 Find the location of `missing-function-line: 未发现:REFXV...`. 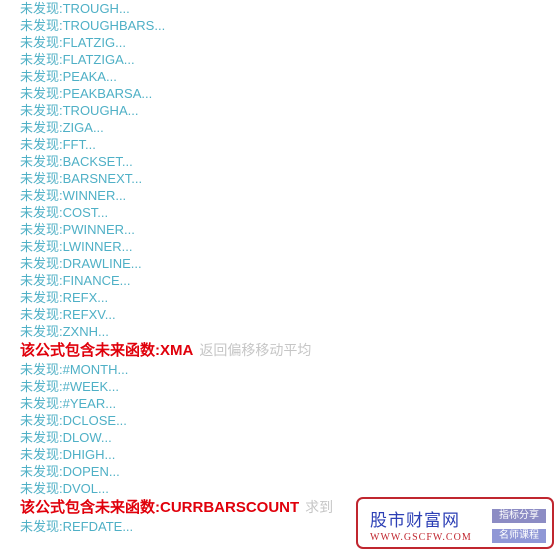

missing-function-line: 未发现:REFXV... is located at coordinates (68, 314).